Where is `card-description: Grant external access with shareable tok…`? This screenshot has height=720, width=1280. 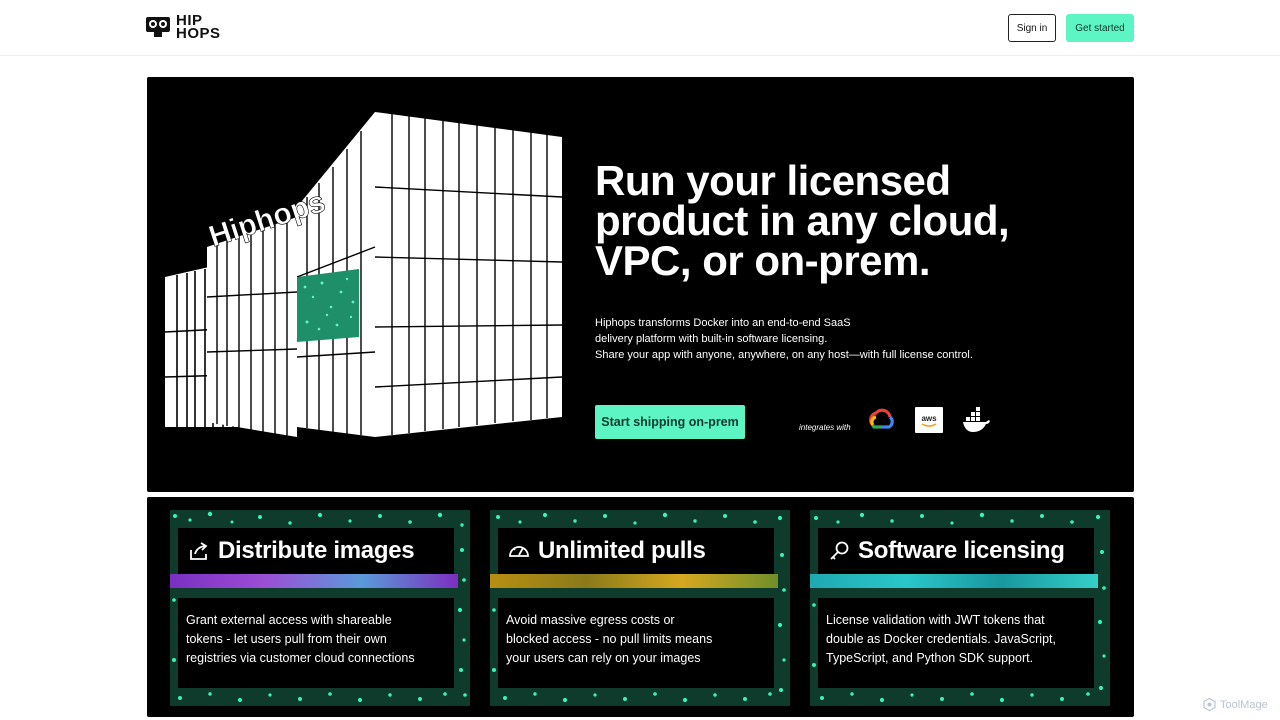 card-description: Grant external access with shareable tok… is located at coordinates (316, 643).